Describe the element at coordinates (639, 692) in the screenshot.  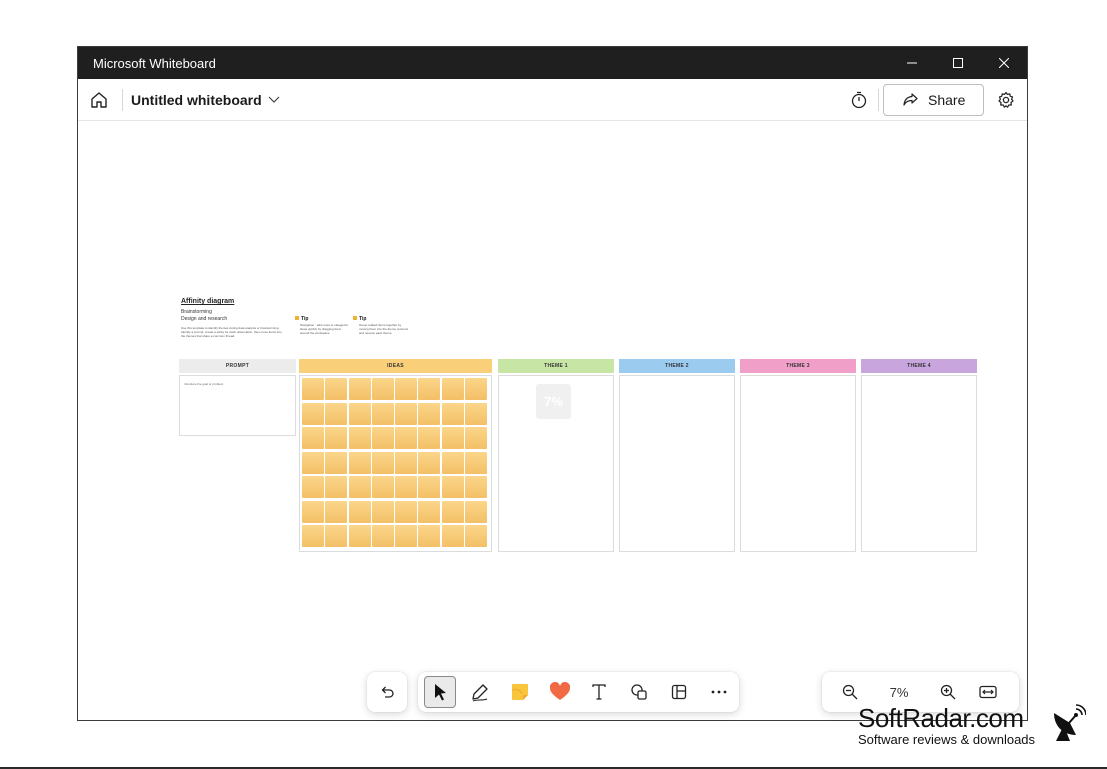
I see `shapes-tool-button` at that location.